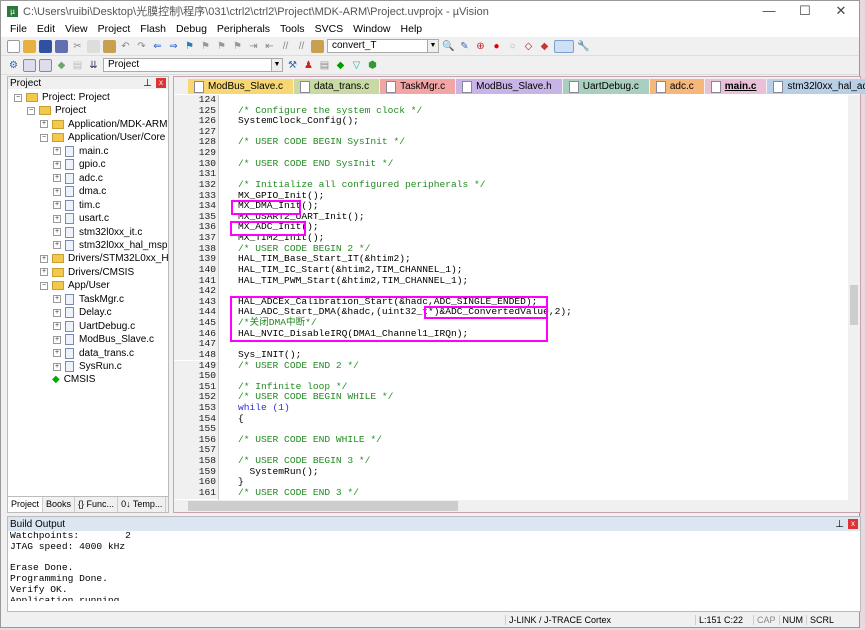 The width and height of the screenshot is (865, 630). Describe the element at coordinates (77, 65) in the screenshot. I see `stop-build-icon: ▤` at that location.